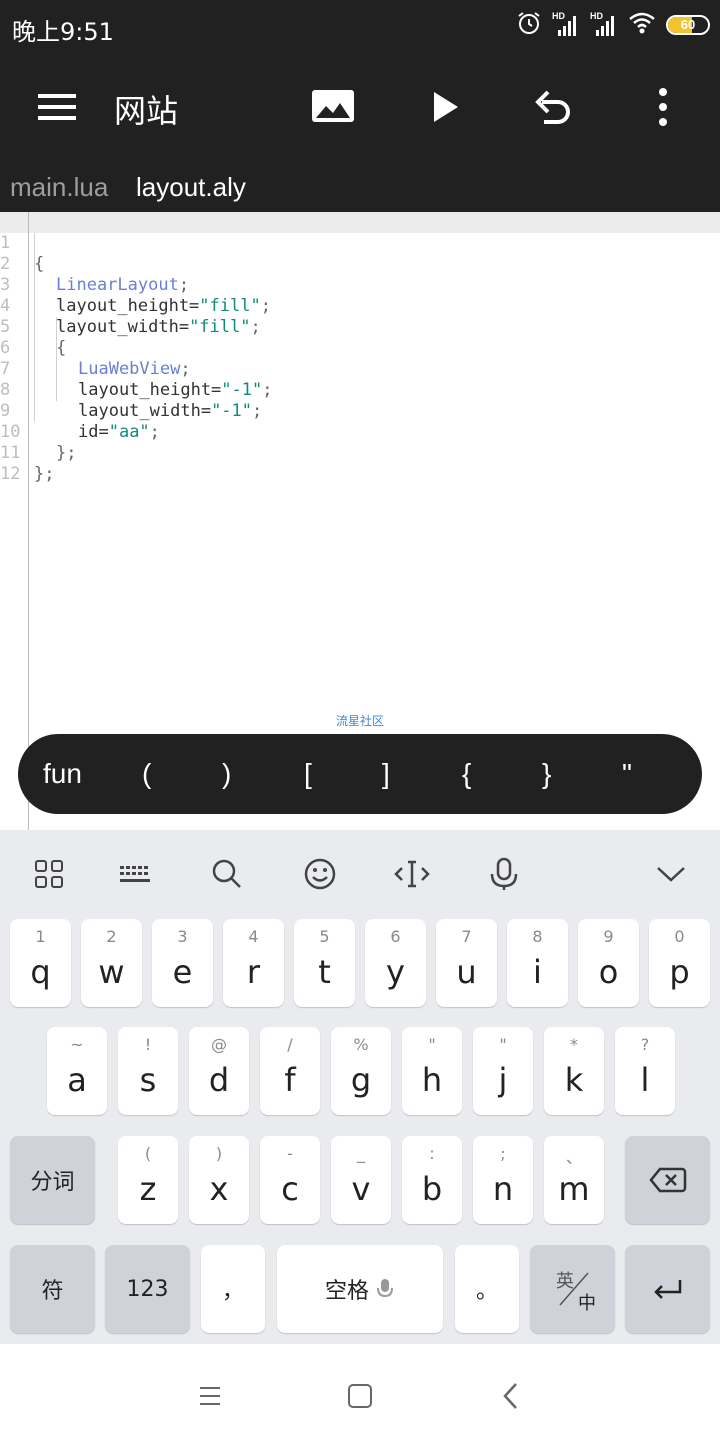 The width and height of the screenshot is (720, 1440). I want to click on code-line: 11 };, so click(27, 463).